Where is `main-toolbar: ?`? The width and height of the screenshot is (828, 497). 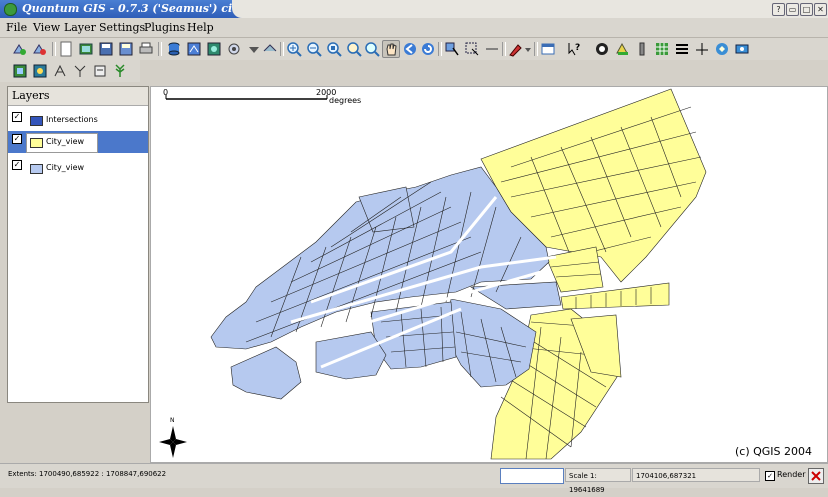 main-toolbar: ? is located at coordinates (414, 49).